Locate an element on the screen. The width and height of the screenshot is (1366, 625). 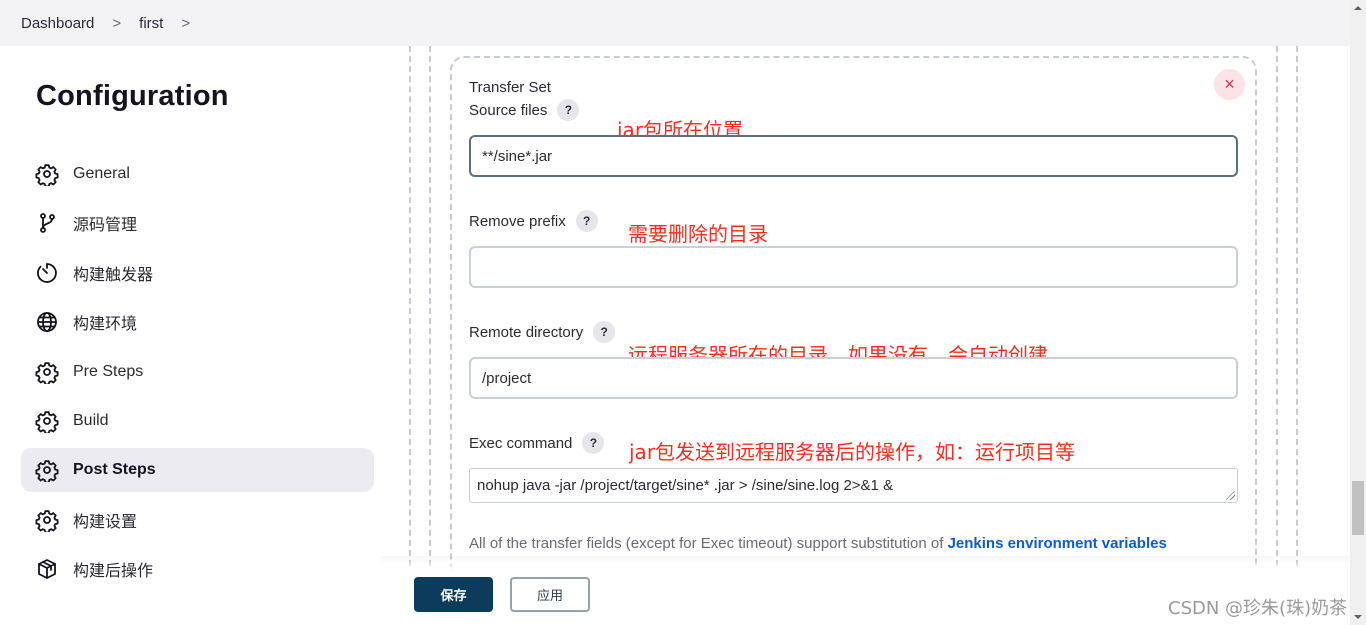
sidebar-item-label: 构建环境 is located at coordinates (105, 325).